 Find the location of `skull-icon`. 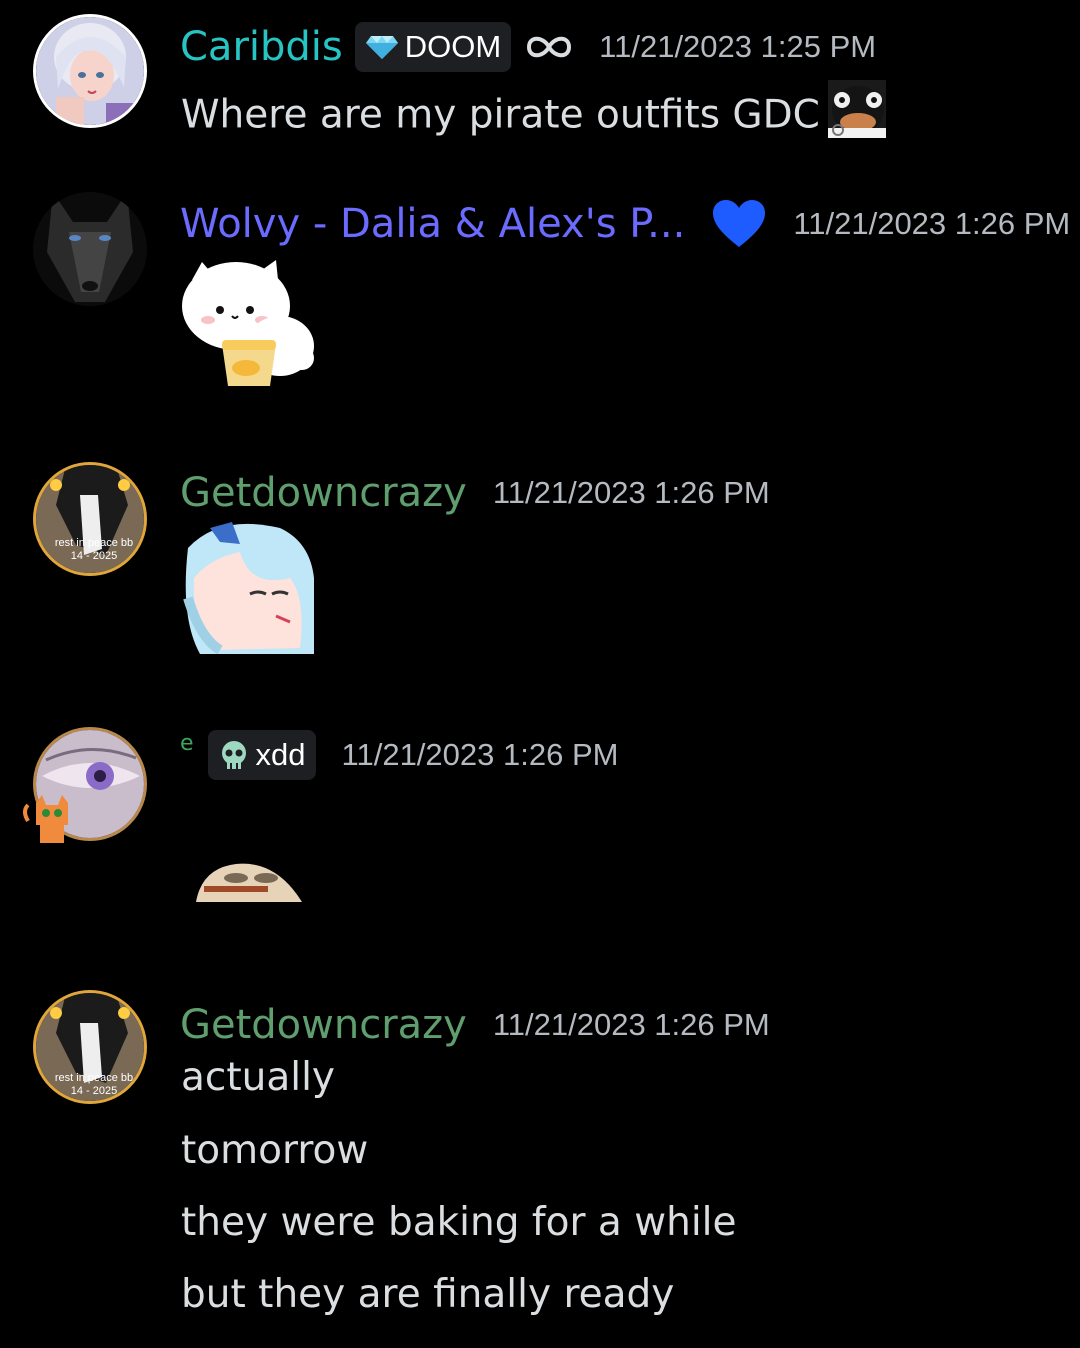

skull-icon is located at coordinates (233, 755).